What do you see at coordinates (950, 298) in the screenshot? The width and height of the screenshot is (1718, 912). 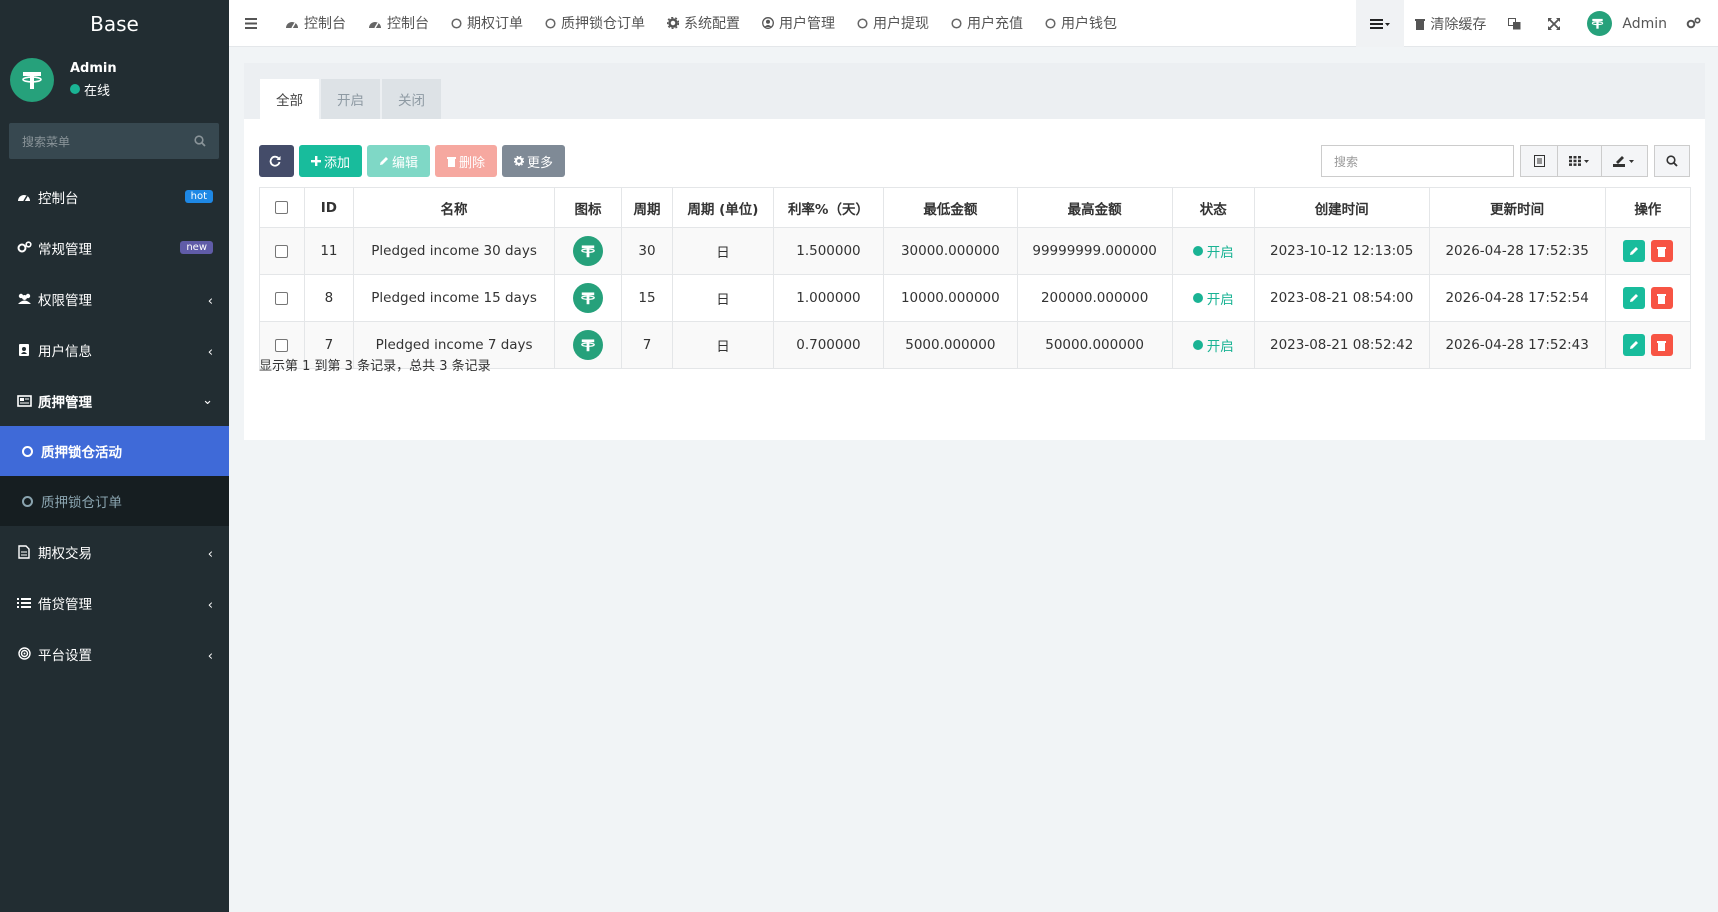 I see `cell-min-amount: 10000.000000` at bounding box center [950, 298].